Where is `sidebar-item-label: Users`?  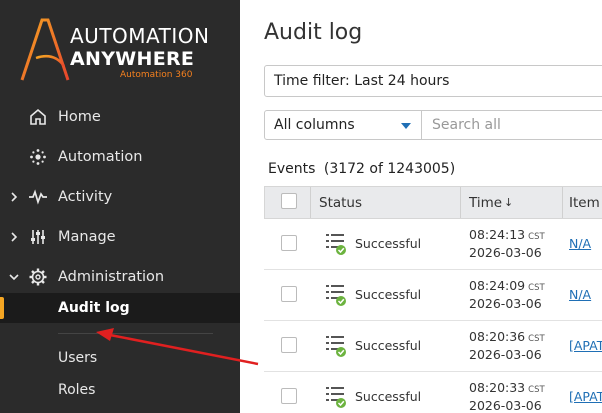 sidebar-item-label: Users is located at coordinates (78, 358).